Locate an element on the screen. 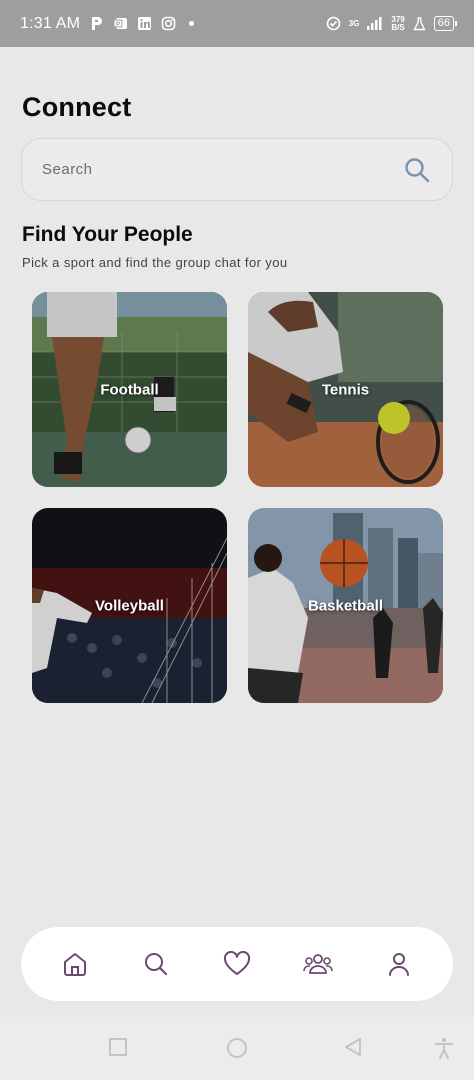  battery-indicator: 66 is located at coordinates (445, 23).